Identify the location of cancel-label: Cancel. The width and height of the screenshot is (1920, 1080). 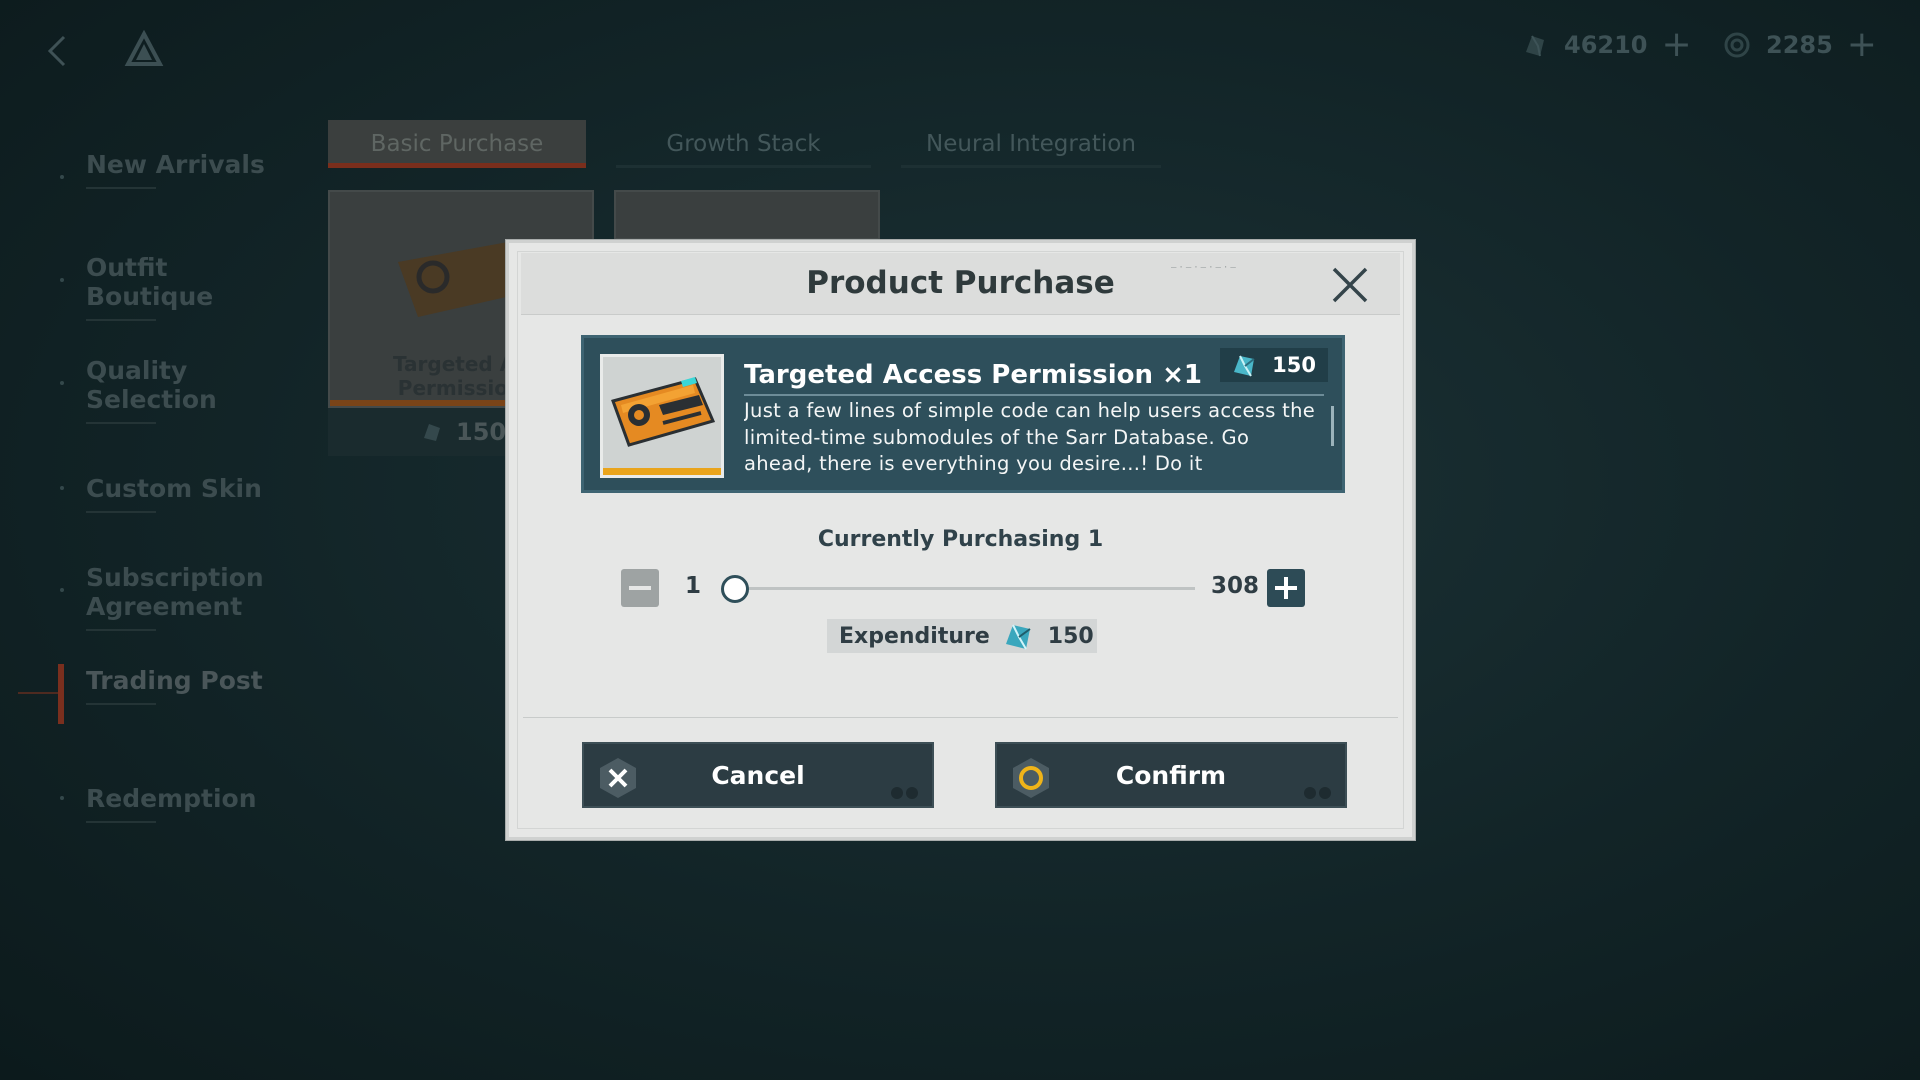
(758, 775).